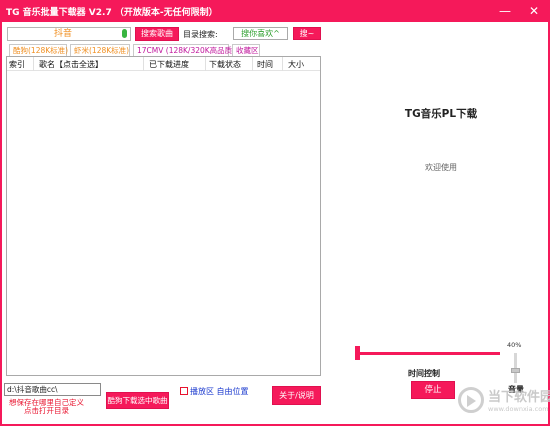 This screenshot has width=550, height=426. Describe the element at coordinates (184, 391) in the screenshot. I see `free-position-checkbox` at that location.